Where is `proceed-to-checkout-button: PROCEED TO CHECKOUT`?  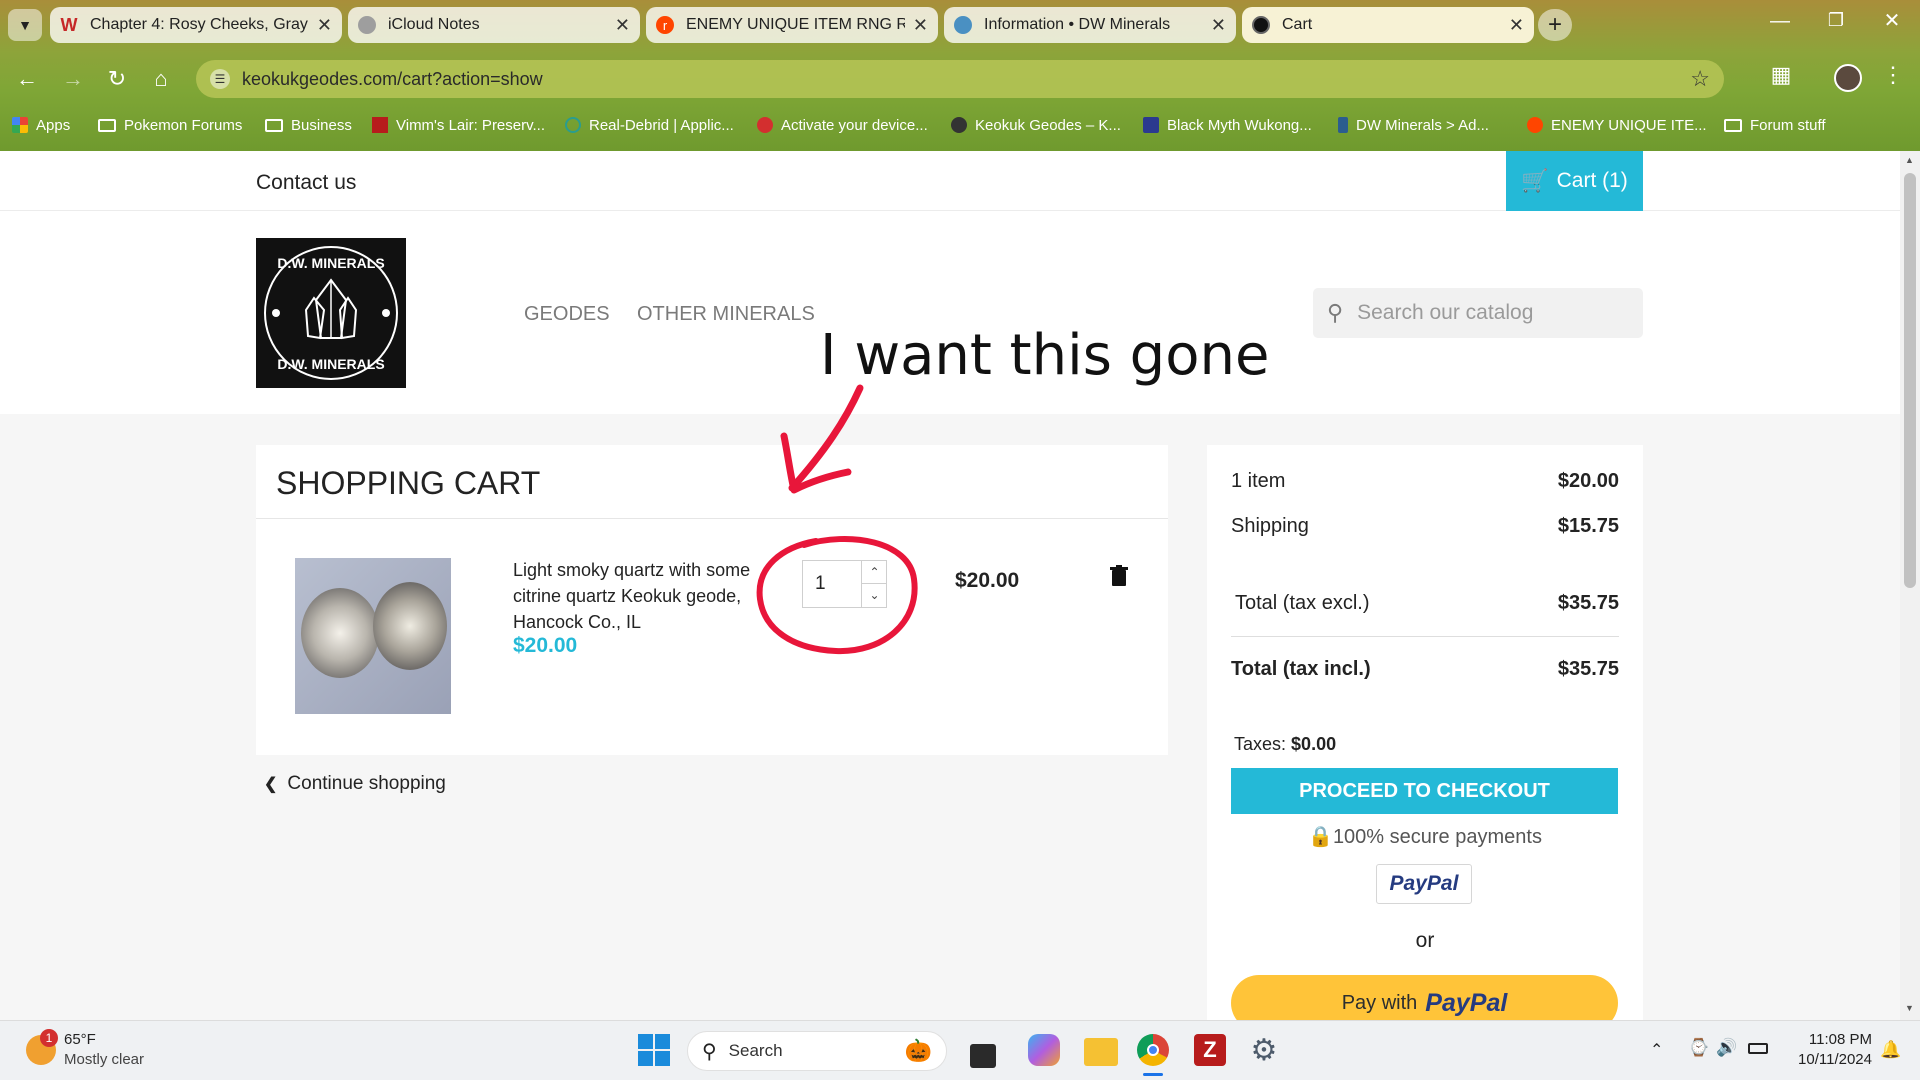
proceed-to-checkout-button: PROCEED TO CHECKOUT is located at coordinates (1424, 791).